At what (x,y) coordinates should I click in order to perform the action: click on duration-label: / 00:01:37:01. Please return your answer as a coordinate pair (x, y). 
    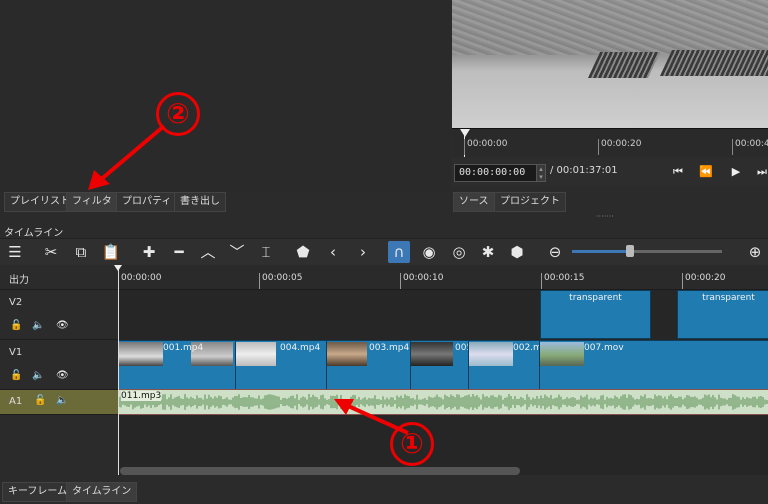
    Looking at the image, I should click on (584, 170).